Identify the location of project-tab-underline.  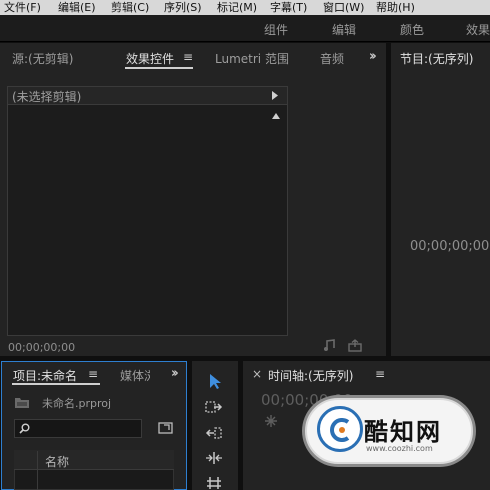
(56, 384).